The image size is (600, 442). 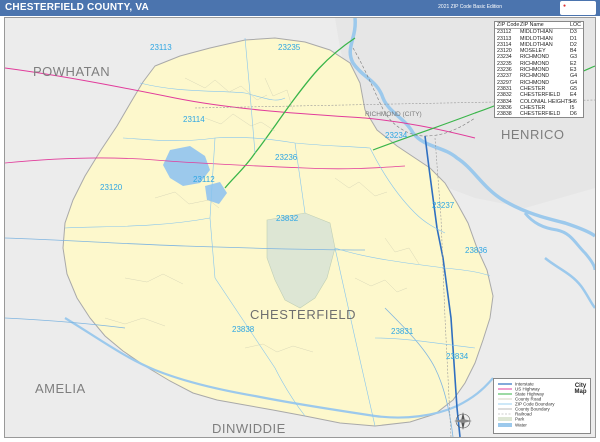 I want to click on legend-logo: City Map, so click(x=580, y=389).